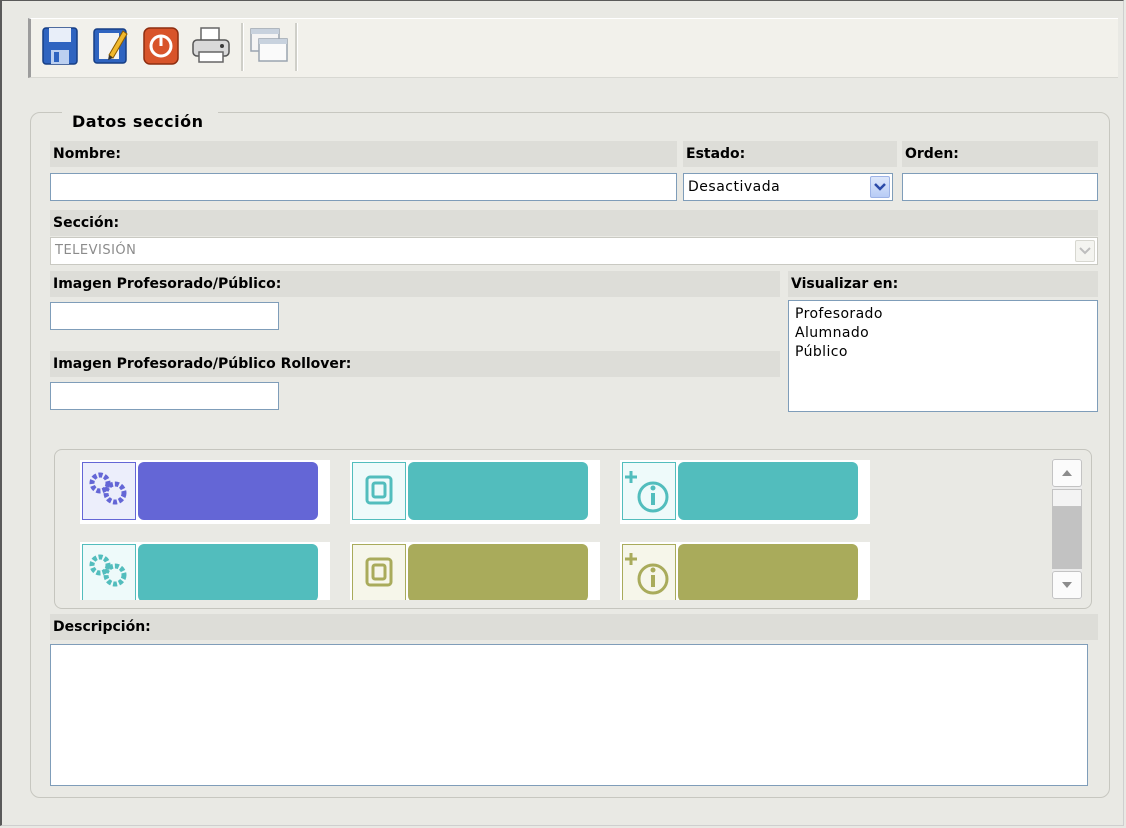 The image size is (1126, 828). What do you see at coordinates (943, 333) in the screenshot?
I see `visualizar-option-alumnado: Alumnado` at bounding box center [943, 333].